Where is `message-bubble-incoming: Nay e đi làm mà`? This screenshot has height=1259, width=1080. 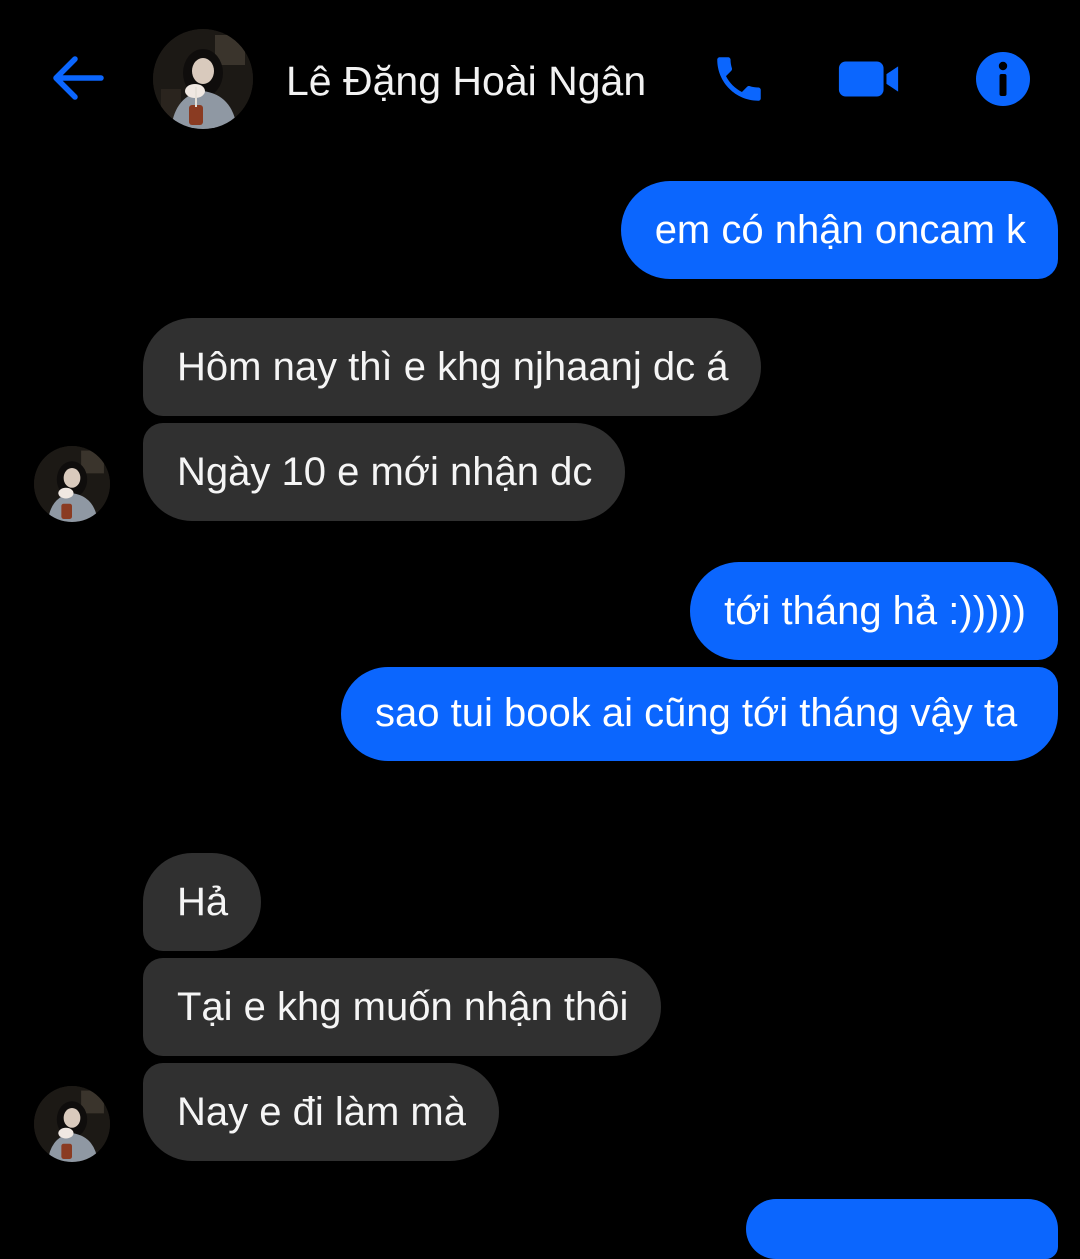 message-bubble-incoming: Nay e đi làm mà is located at coordinates (321, 1112).